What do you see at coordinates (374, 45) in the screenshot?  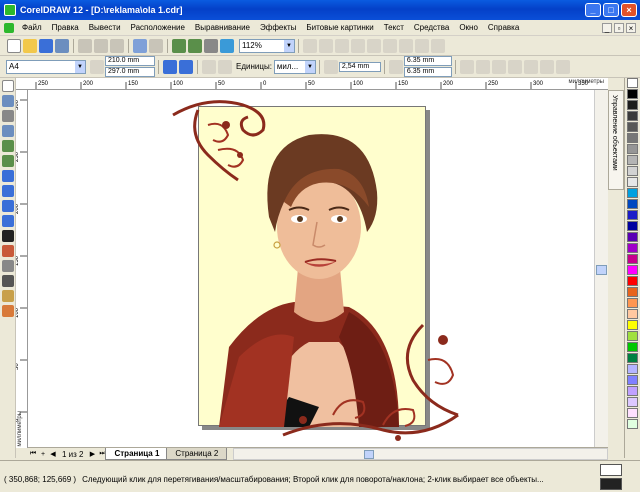 I see `shape-icon` at bounding box center [374, 45].